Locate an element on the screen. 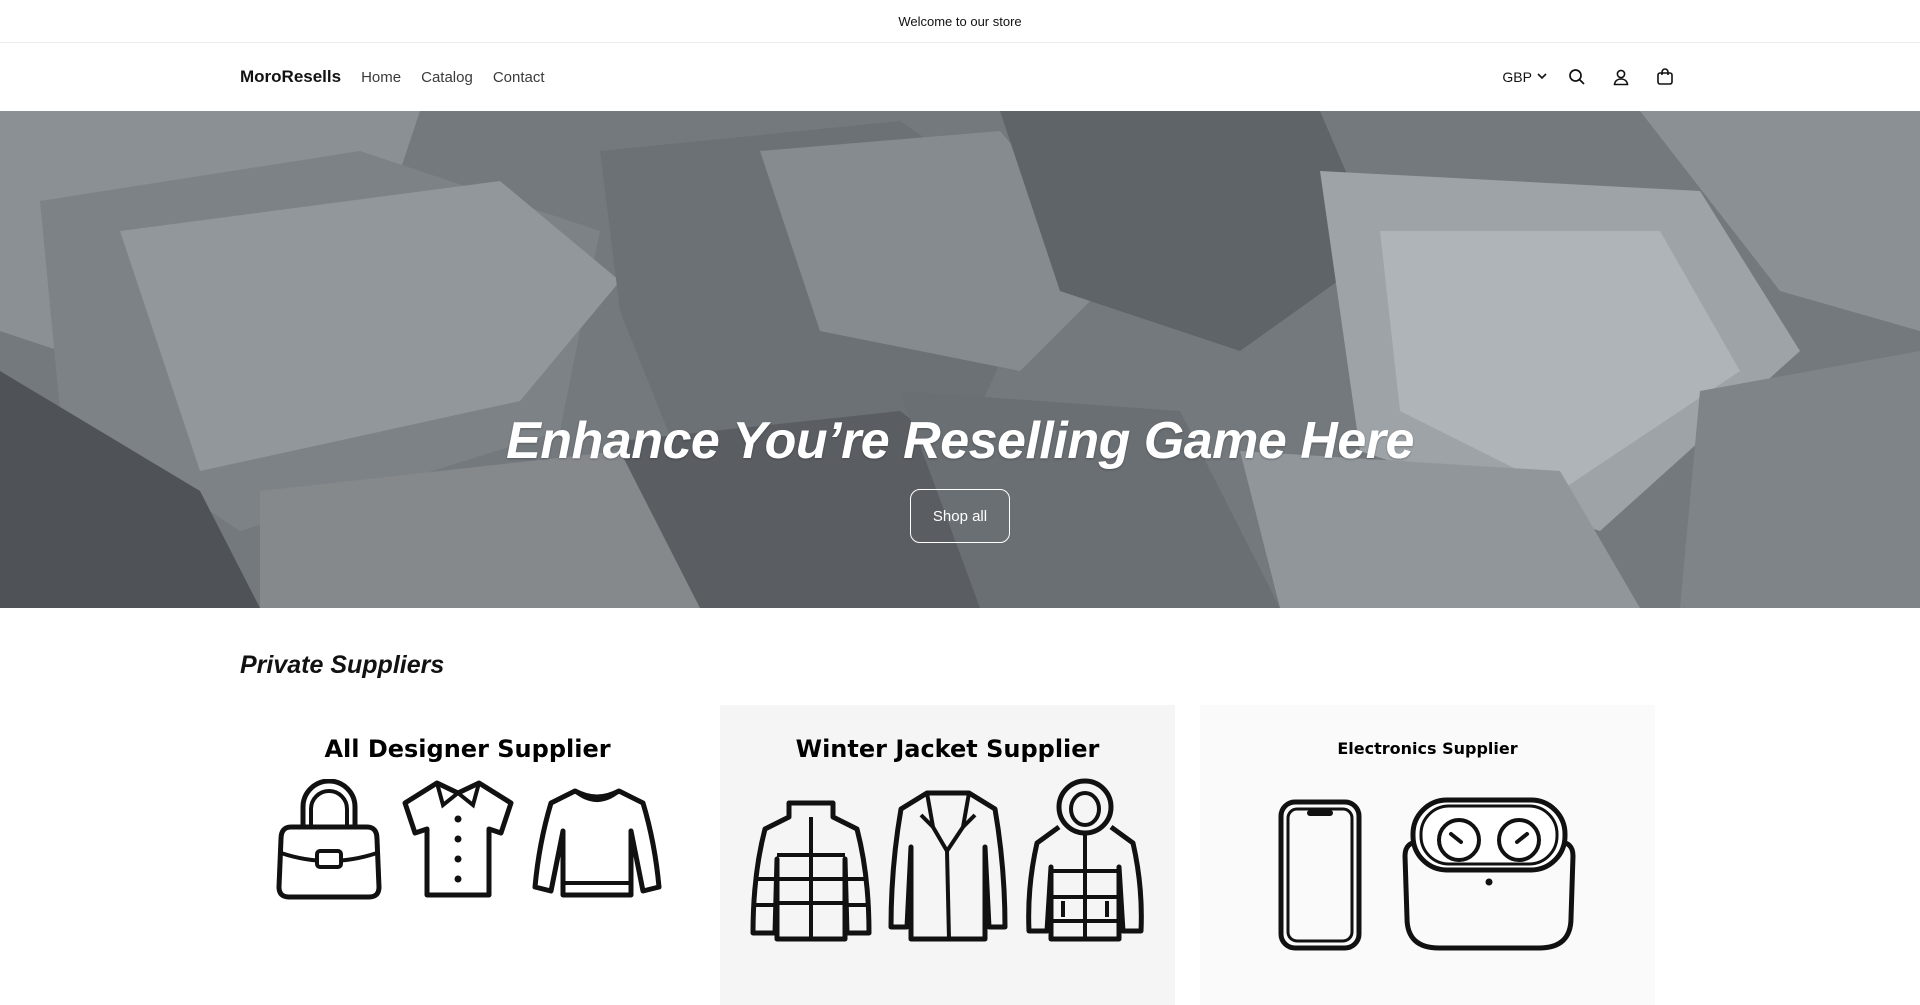  polo-shirt-icon is located at coordinates (457, 839).